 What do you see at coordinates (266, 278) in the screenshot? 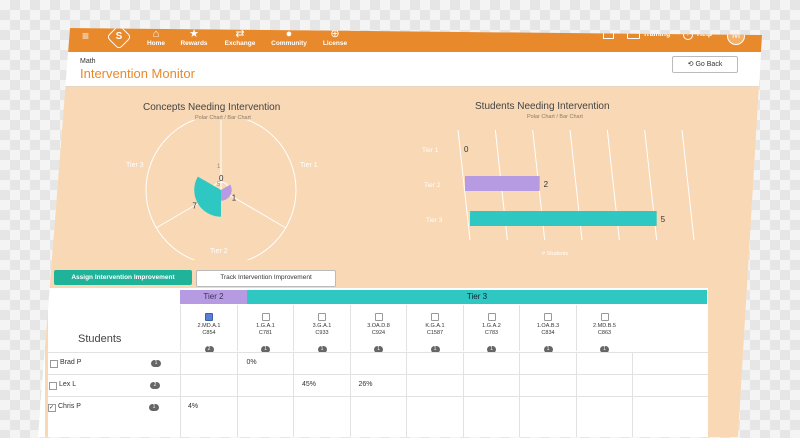
I see `tab-track-intervention: Track Intervention Improvement` at bounding box center [266, 278].